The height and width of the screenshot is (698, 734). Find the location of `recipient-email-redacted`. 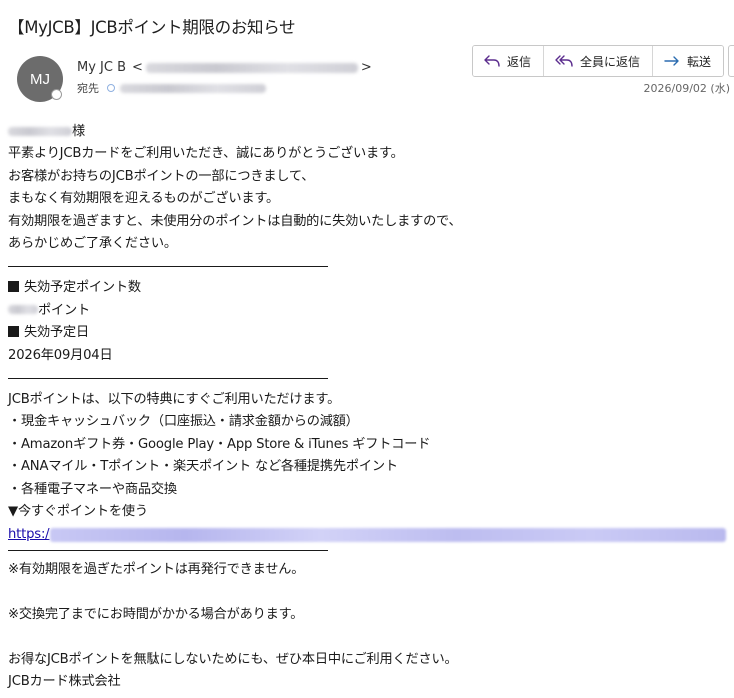

recipient-email-redacted is located at coordinates (193, 88).